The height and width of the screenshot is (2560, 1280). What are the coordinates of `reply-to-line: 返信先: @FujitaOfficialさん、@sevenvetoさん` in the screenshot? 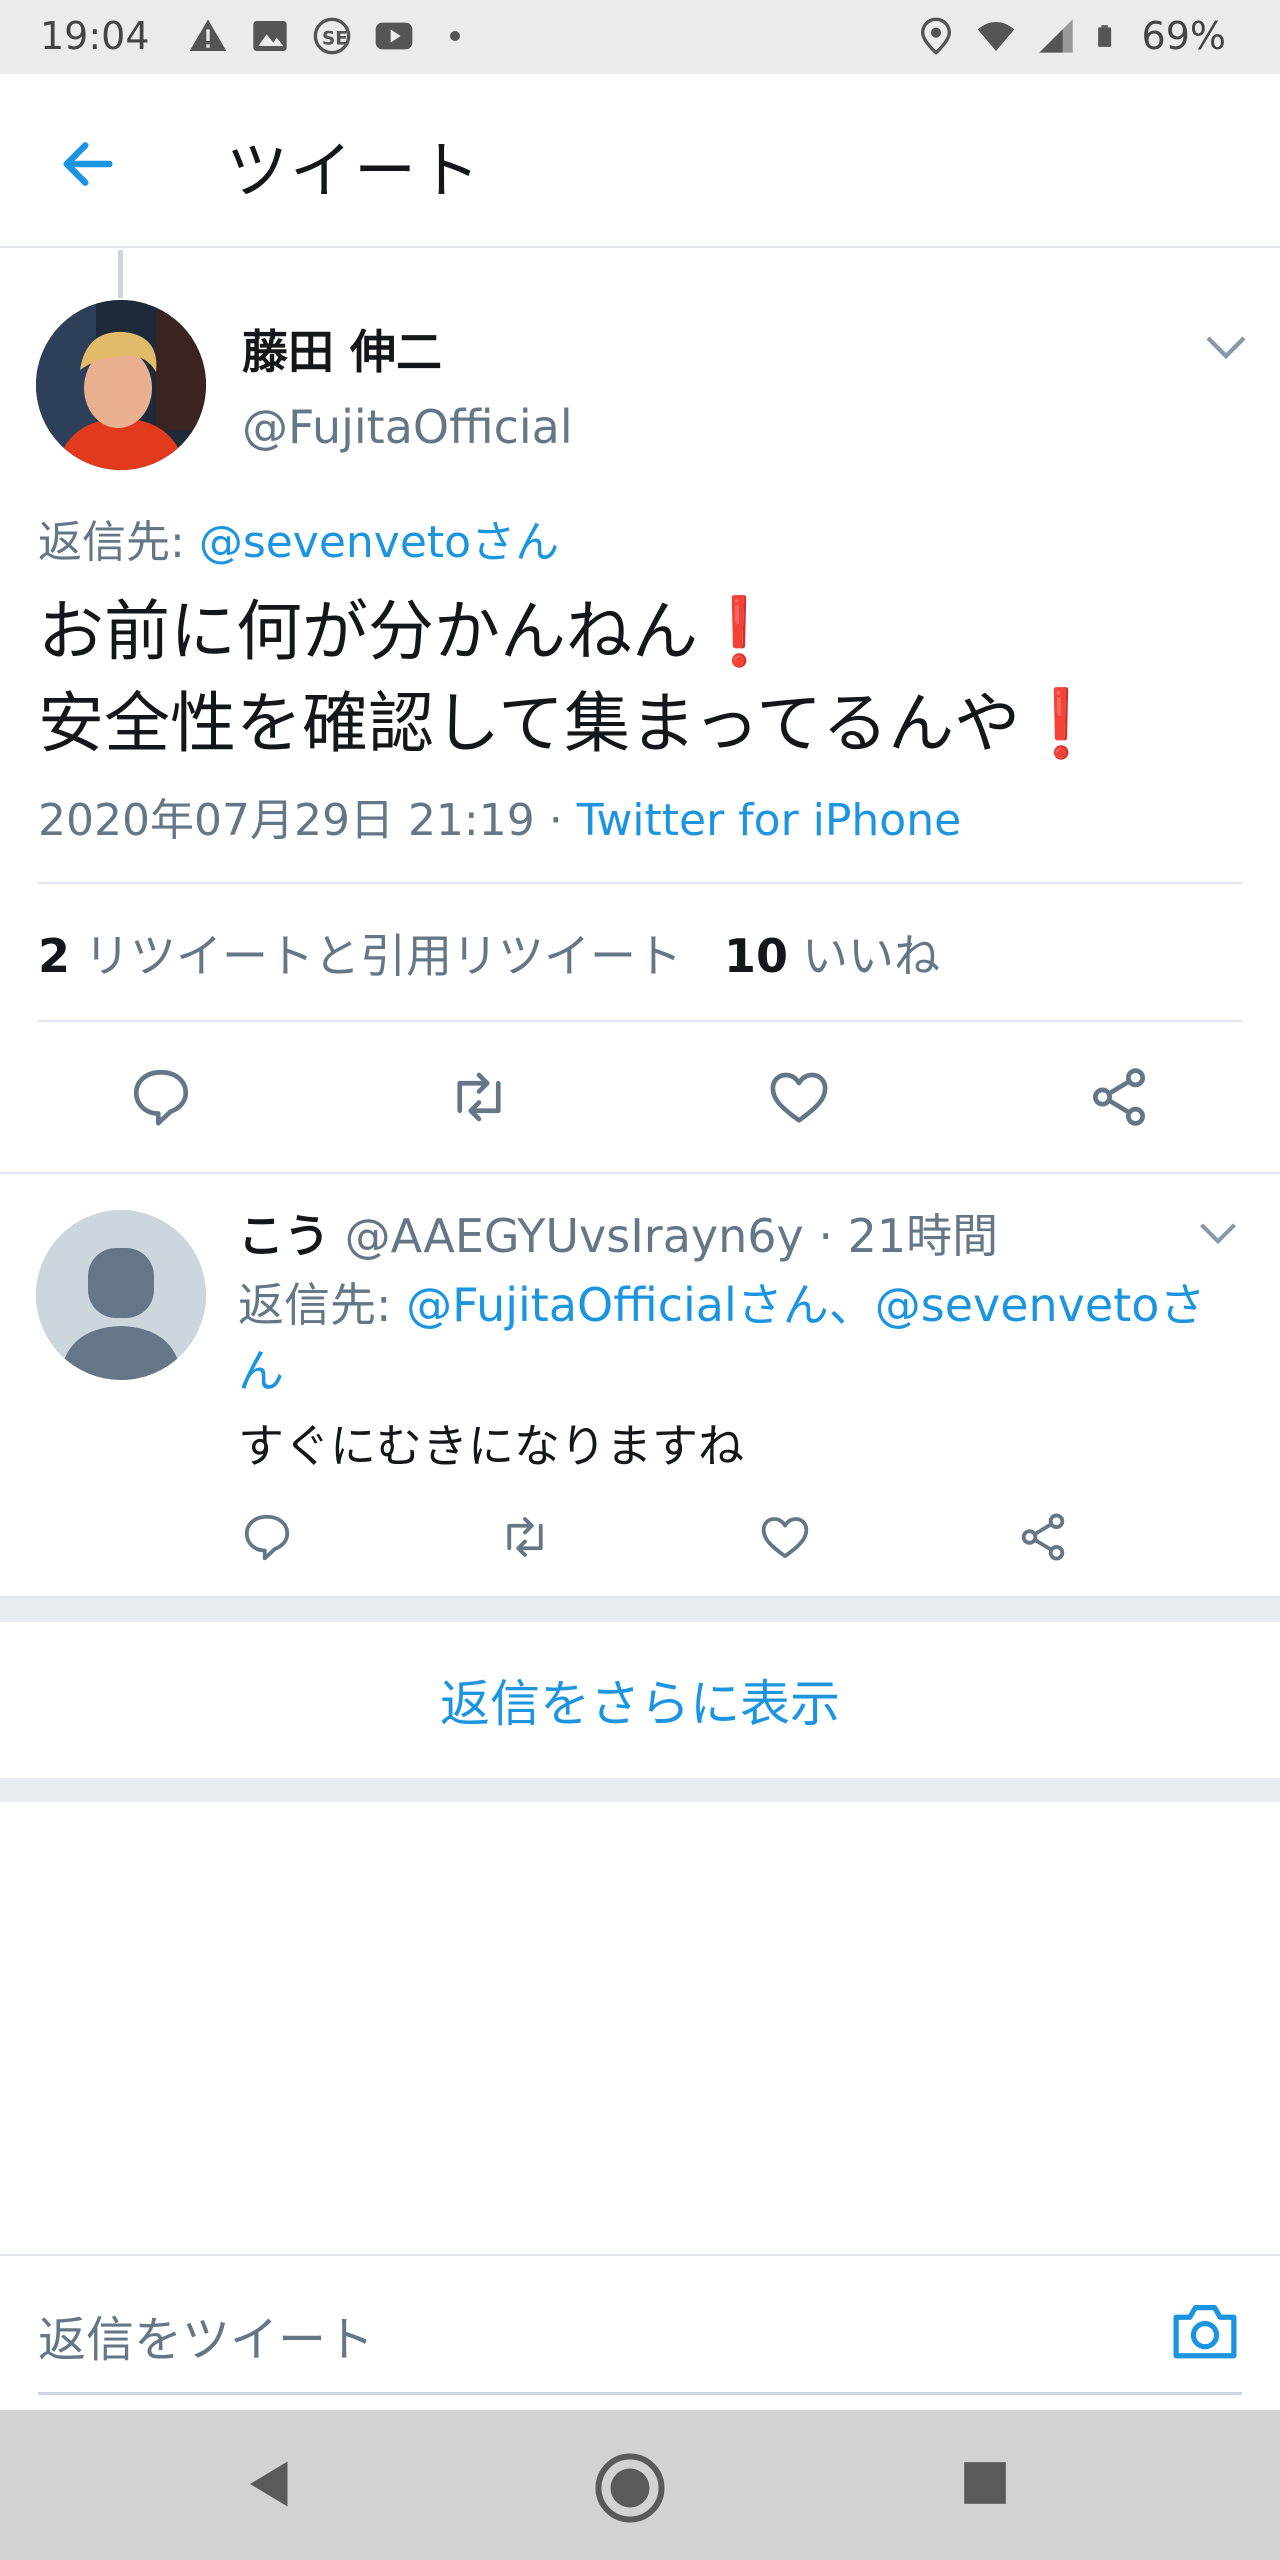 It's located at (743, 1338).